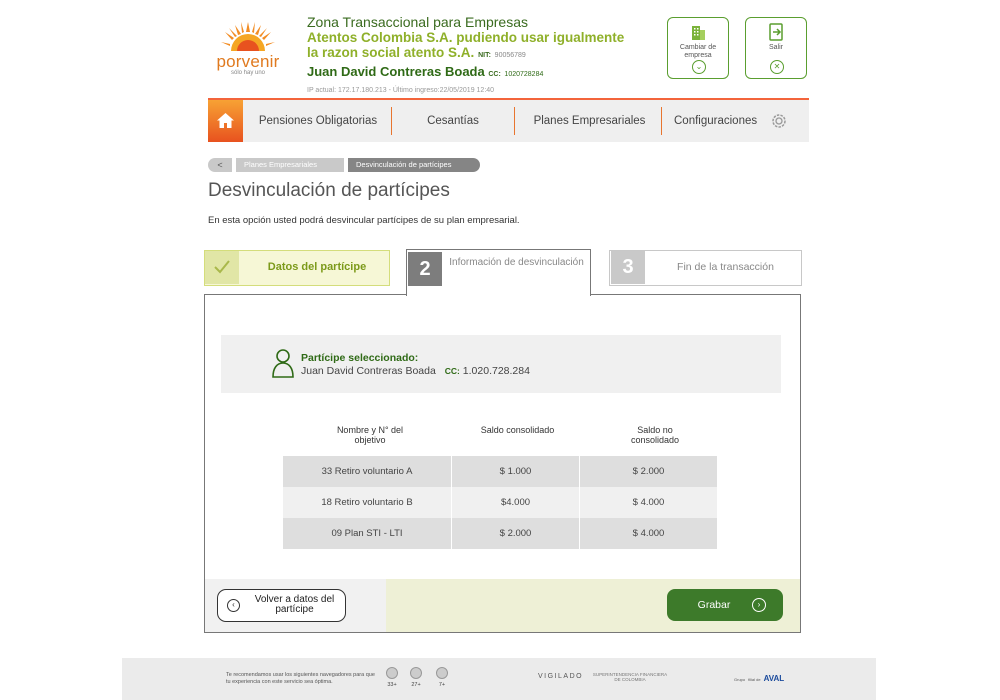  Describe the element at coordinates (589, 121) in the screenshot. I see `nav-planes-empresariales: Planes Empresariales` at that location.